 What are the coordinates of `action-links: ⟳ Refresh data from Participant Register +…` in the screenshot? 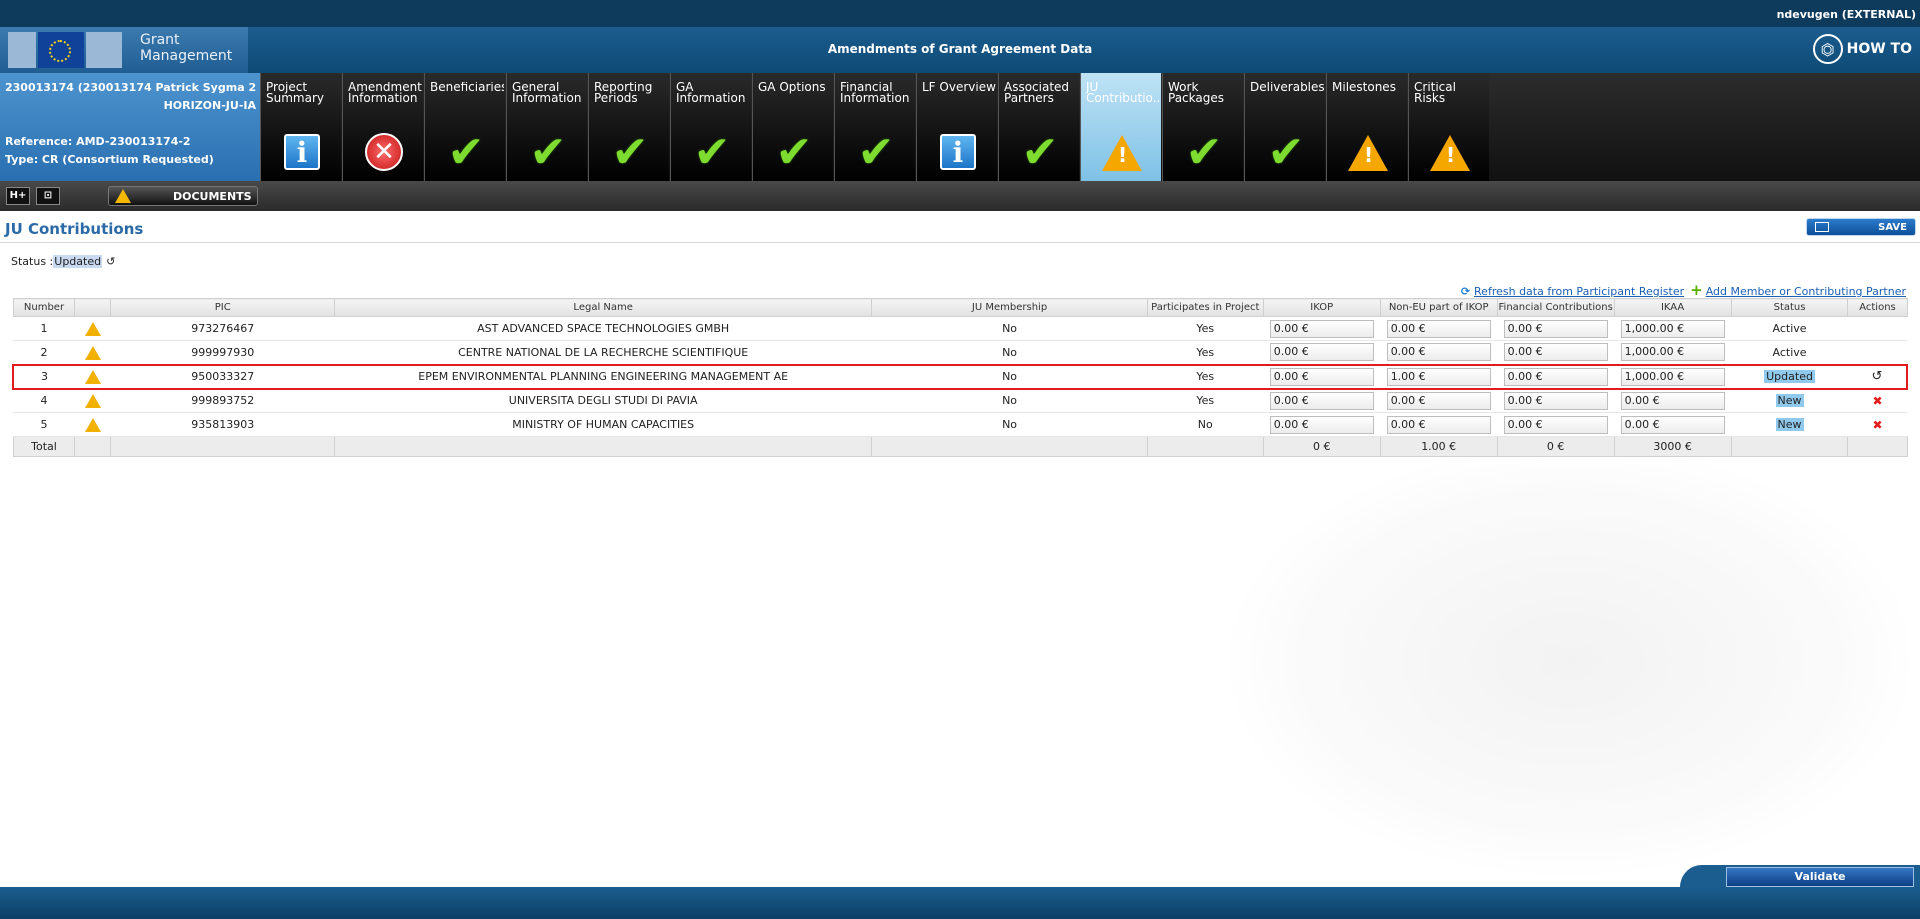 It's located at (1683, 290).